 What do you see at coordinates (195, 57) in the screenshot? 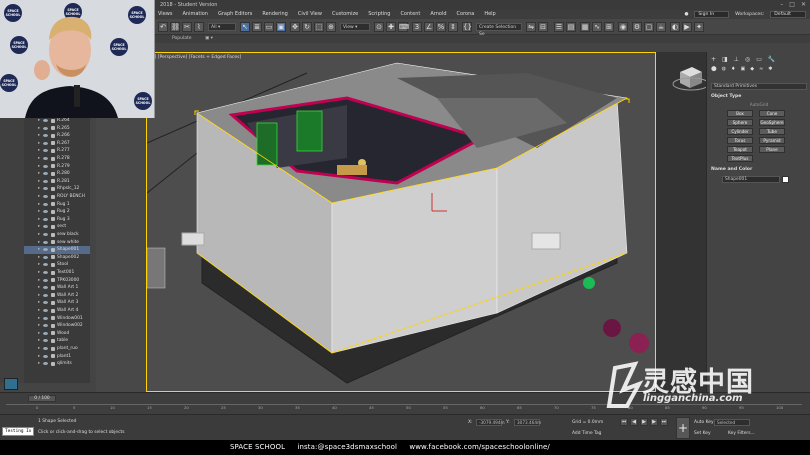
I see `viewport-label: [+] [Perspective] [Facets + Edged Faces]` at bounding box center [195, 57].